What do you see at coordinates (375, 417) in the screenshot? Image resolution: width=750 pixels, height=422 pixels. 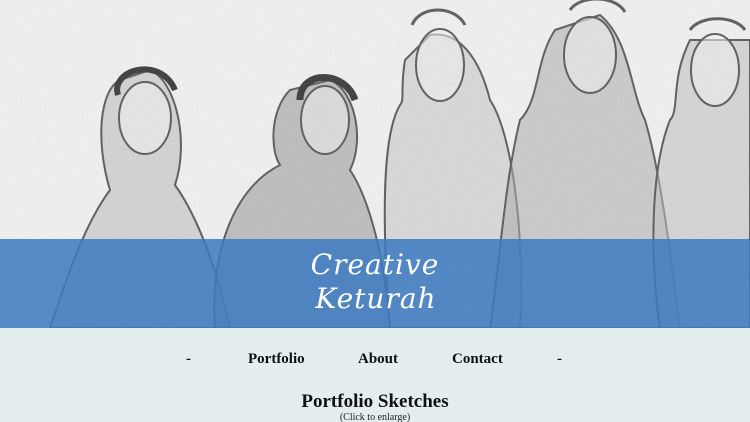 I see `page-subtitle: (Click to enlarge)` at bounding box center [375, 417].